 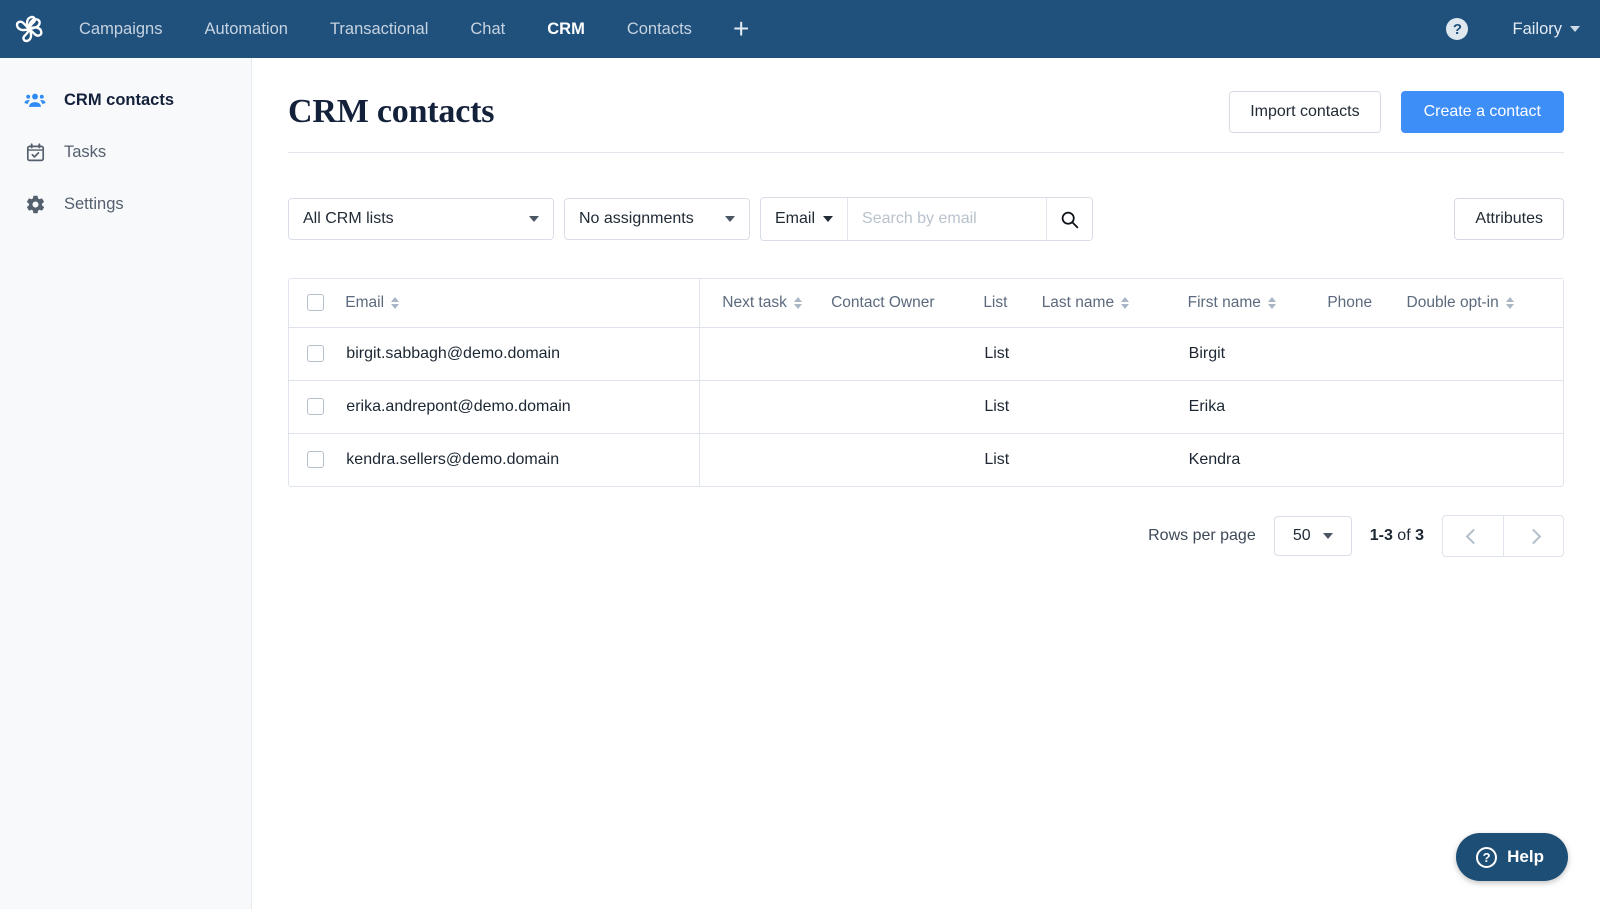 I want to click on nav-item-chat: Chat, so click(x=487, y=29).